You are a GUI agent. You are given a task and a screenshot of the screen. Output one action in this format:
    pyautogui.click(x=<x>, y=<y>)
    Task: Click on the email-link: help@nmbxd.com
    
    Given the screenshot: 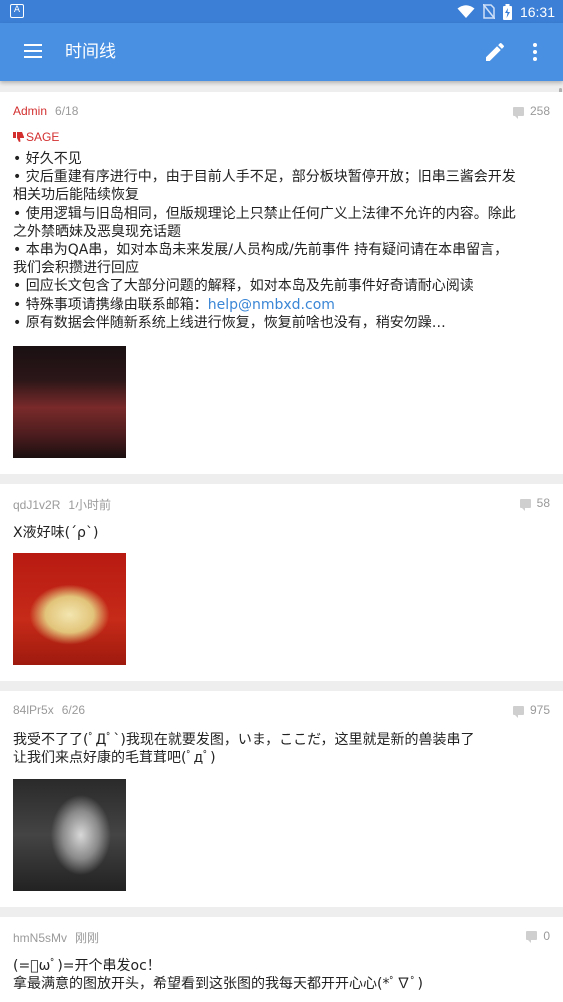 What is the action you would take?
    pyautogui.click(x=271, y=305)
    